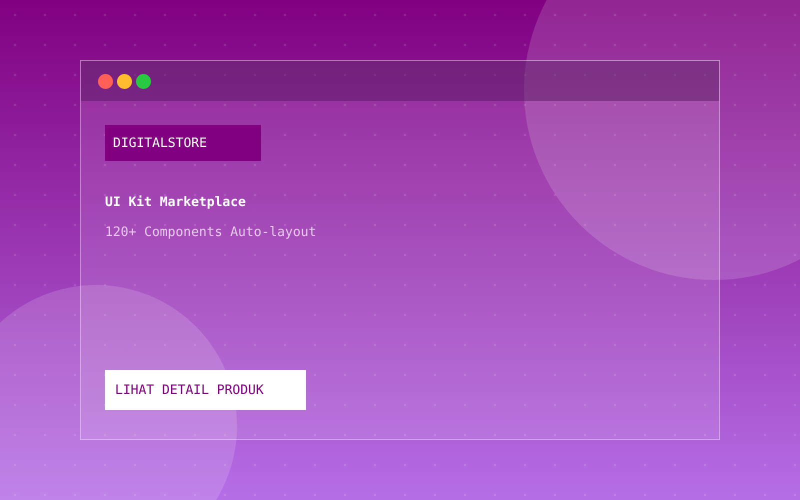  I want to click on detail-button: LIHAT DETAIL PRODUK, so click(205, 390).